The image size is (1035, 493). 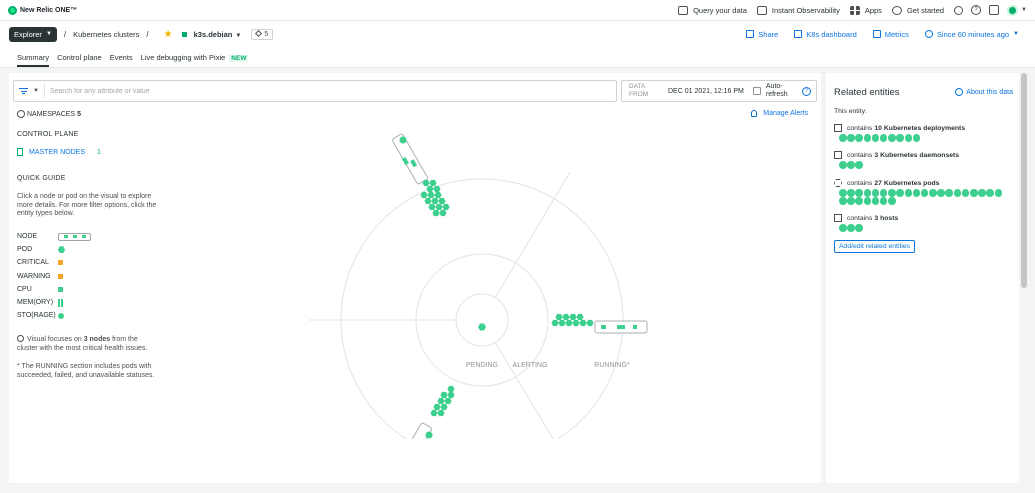 I want to click on pending-pod-hexagon, so click(x=482, y=327).